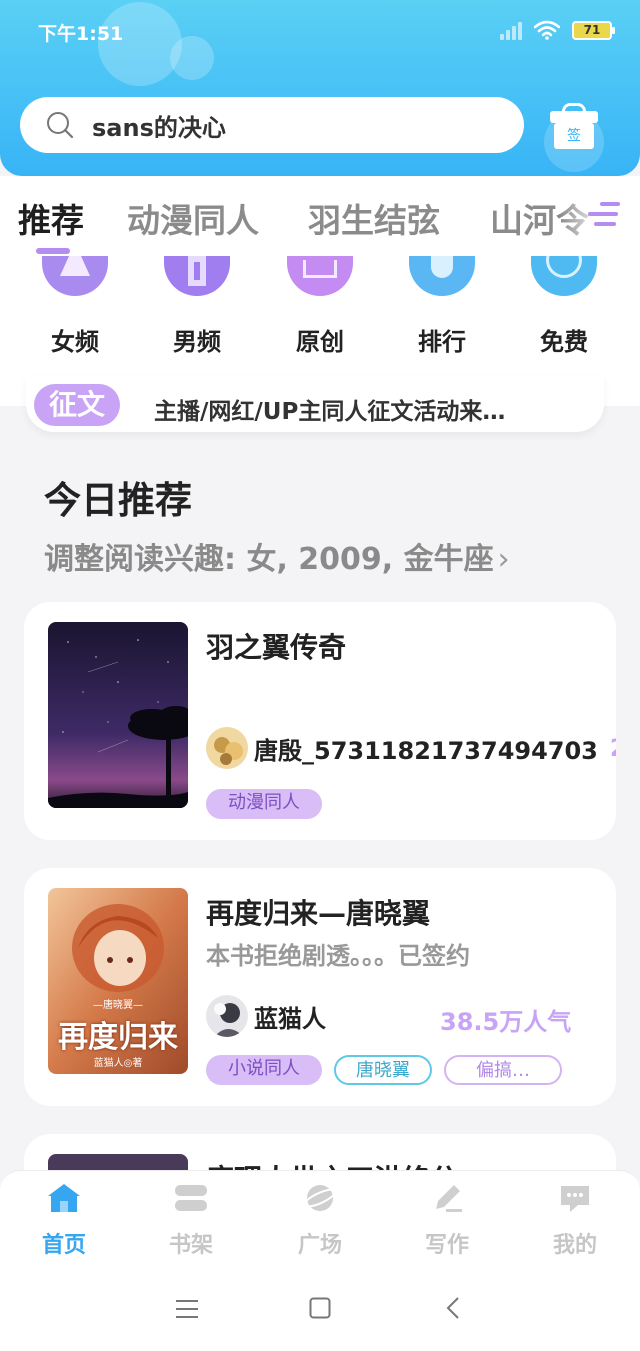 This screenshot has width=640, height=1351. Describe the element at coordinates (447, 1221) in the screenshot. I see `nav-write: 写作` at that location.